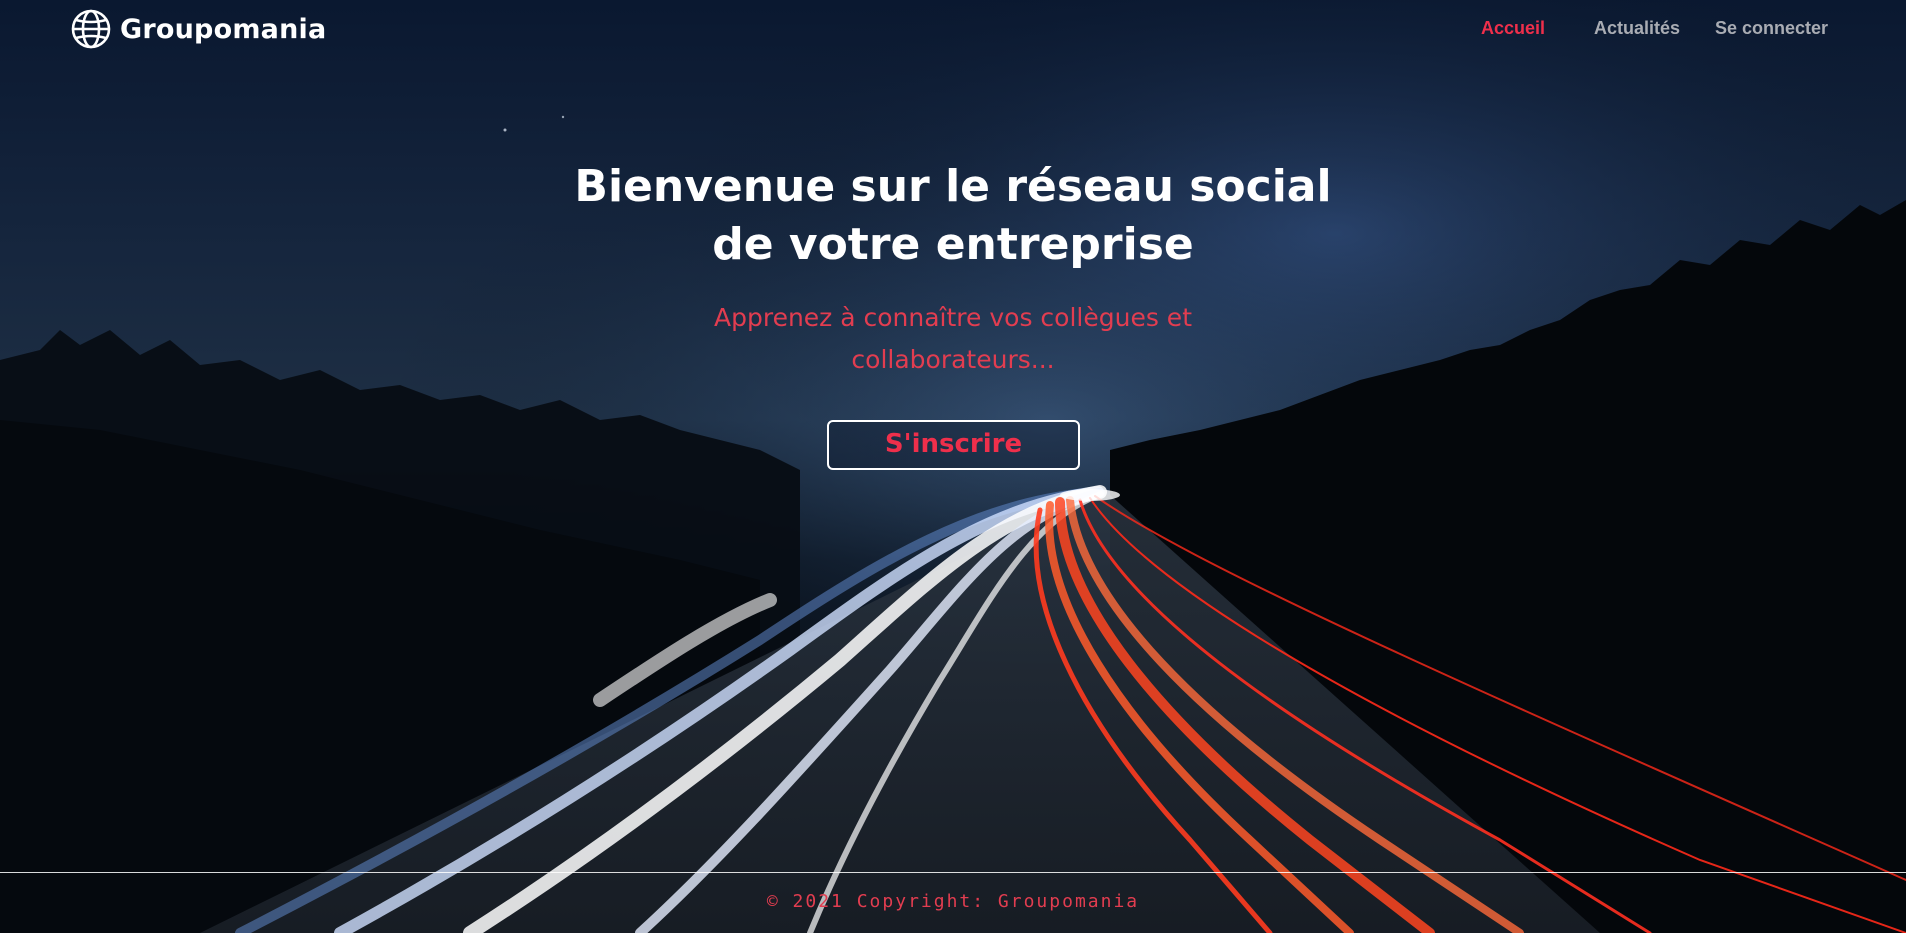 The height and width of the screenshot is (933, 1906). I want to click on signup-button: S'inscrire, so click(953, 445).